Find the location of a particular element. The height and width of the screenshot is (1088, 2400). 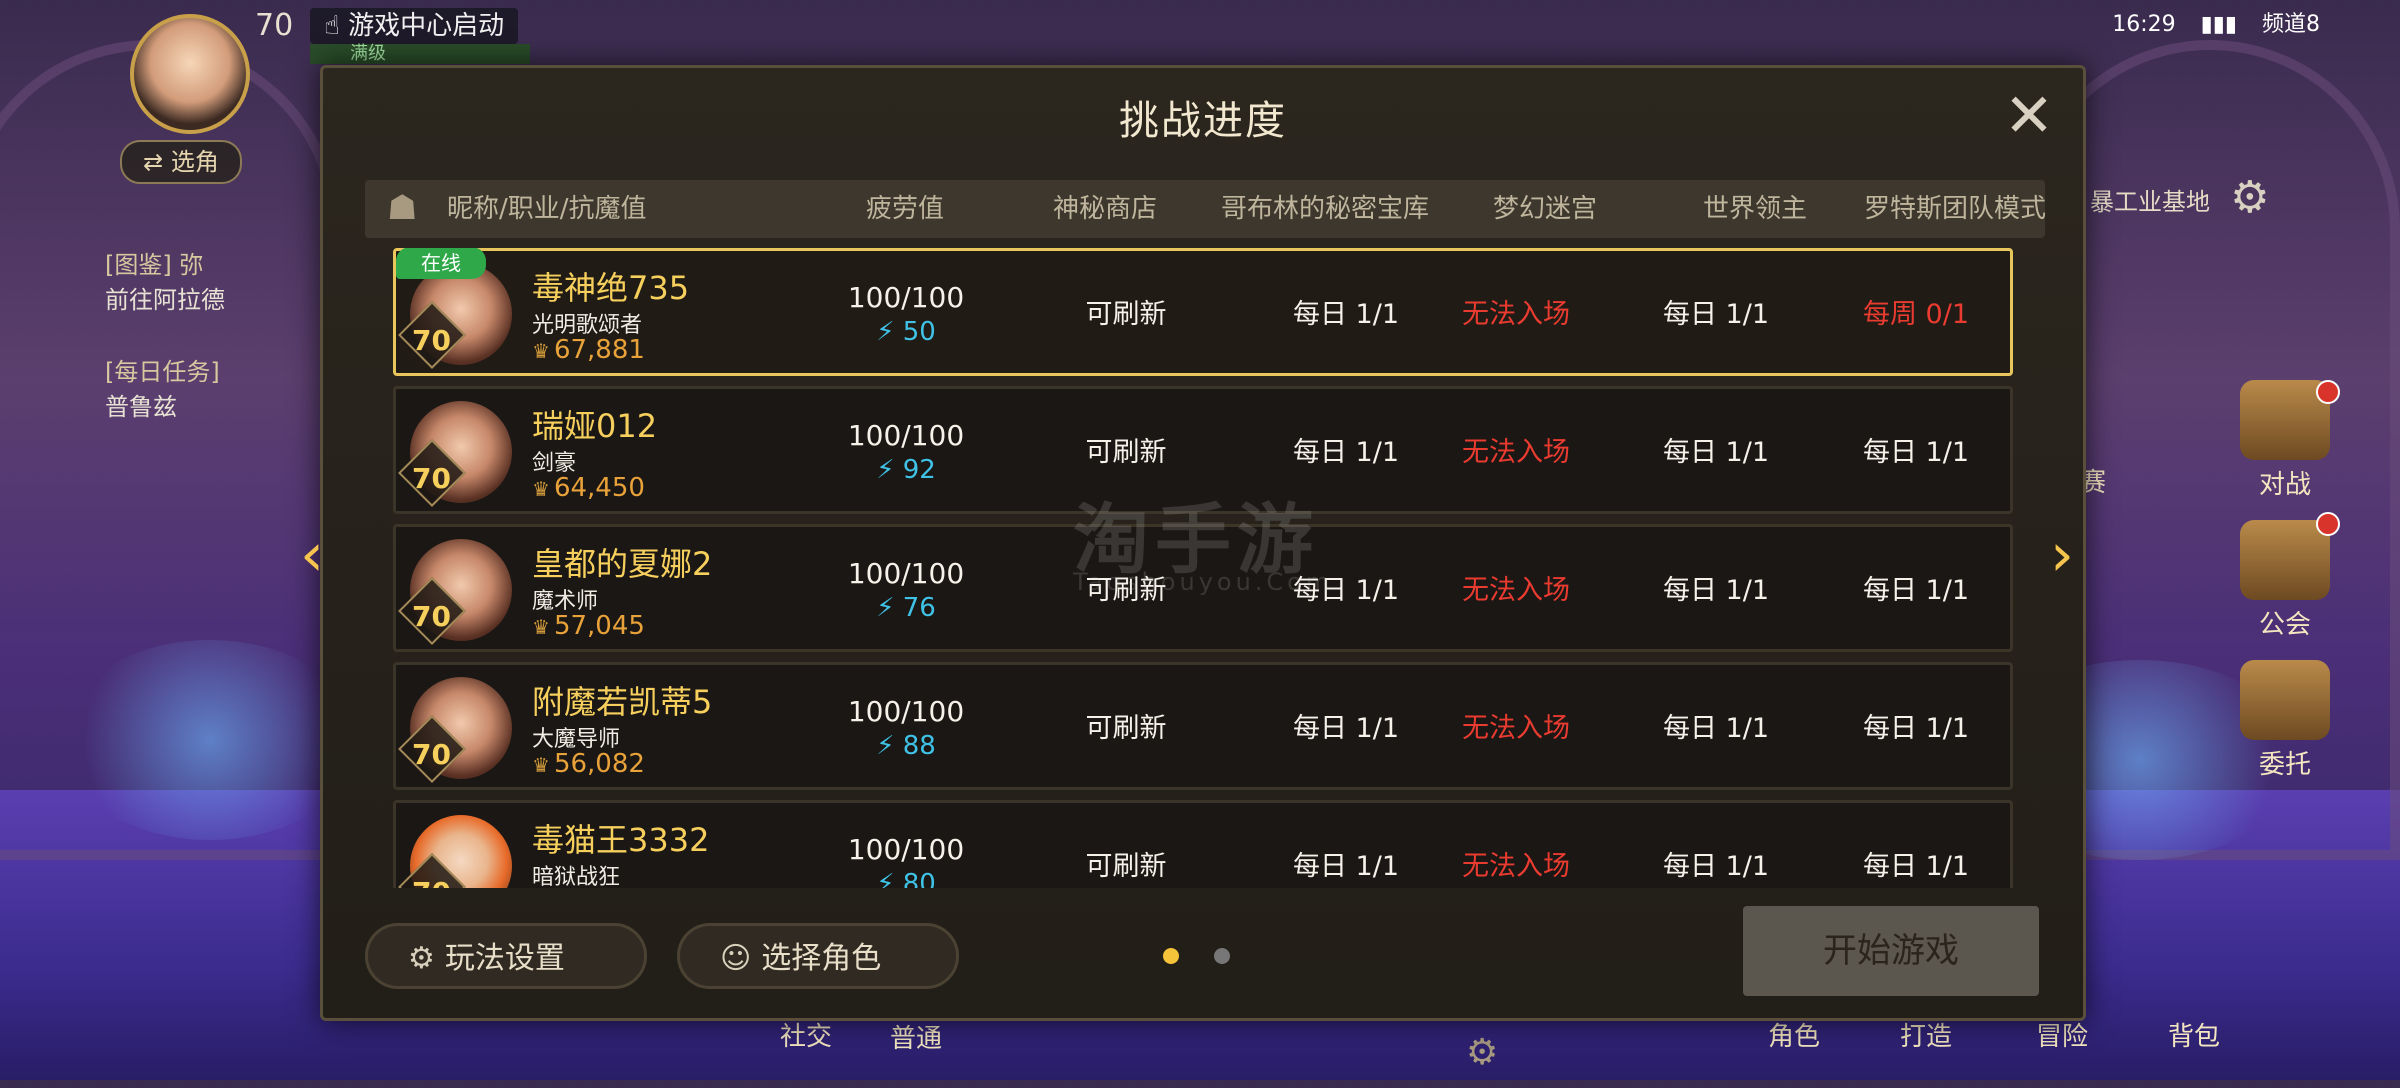

commission-button: 委托 is located at coordinates (2285, 720).